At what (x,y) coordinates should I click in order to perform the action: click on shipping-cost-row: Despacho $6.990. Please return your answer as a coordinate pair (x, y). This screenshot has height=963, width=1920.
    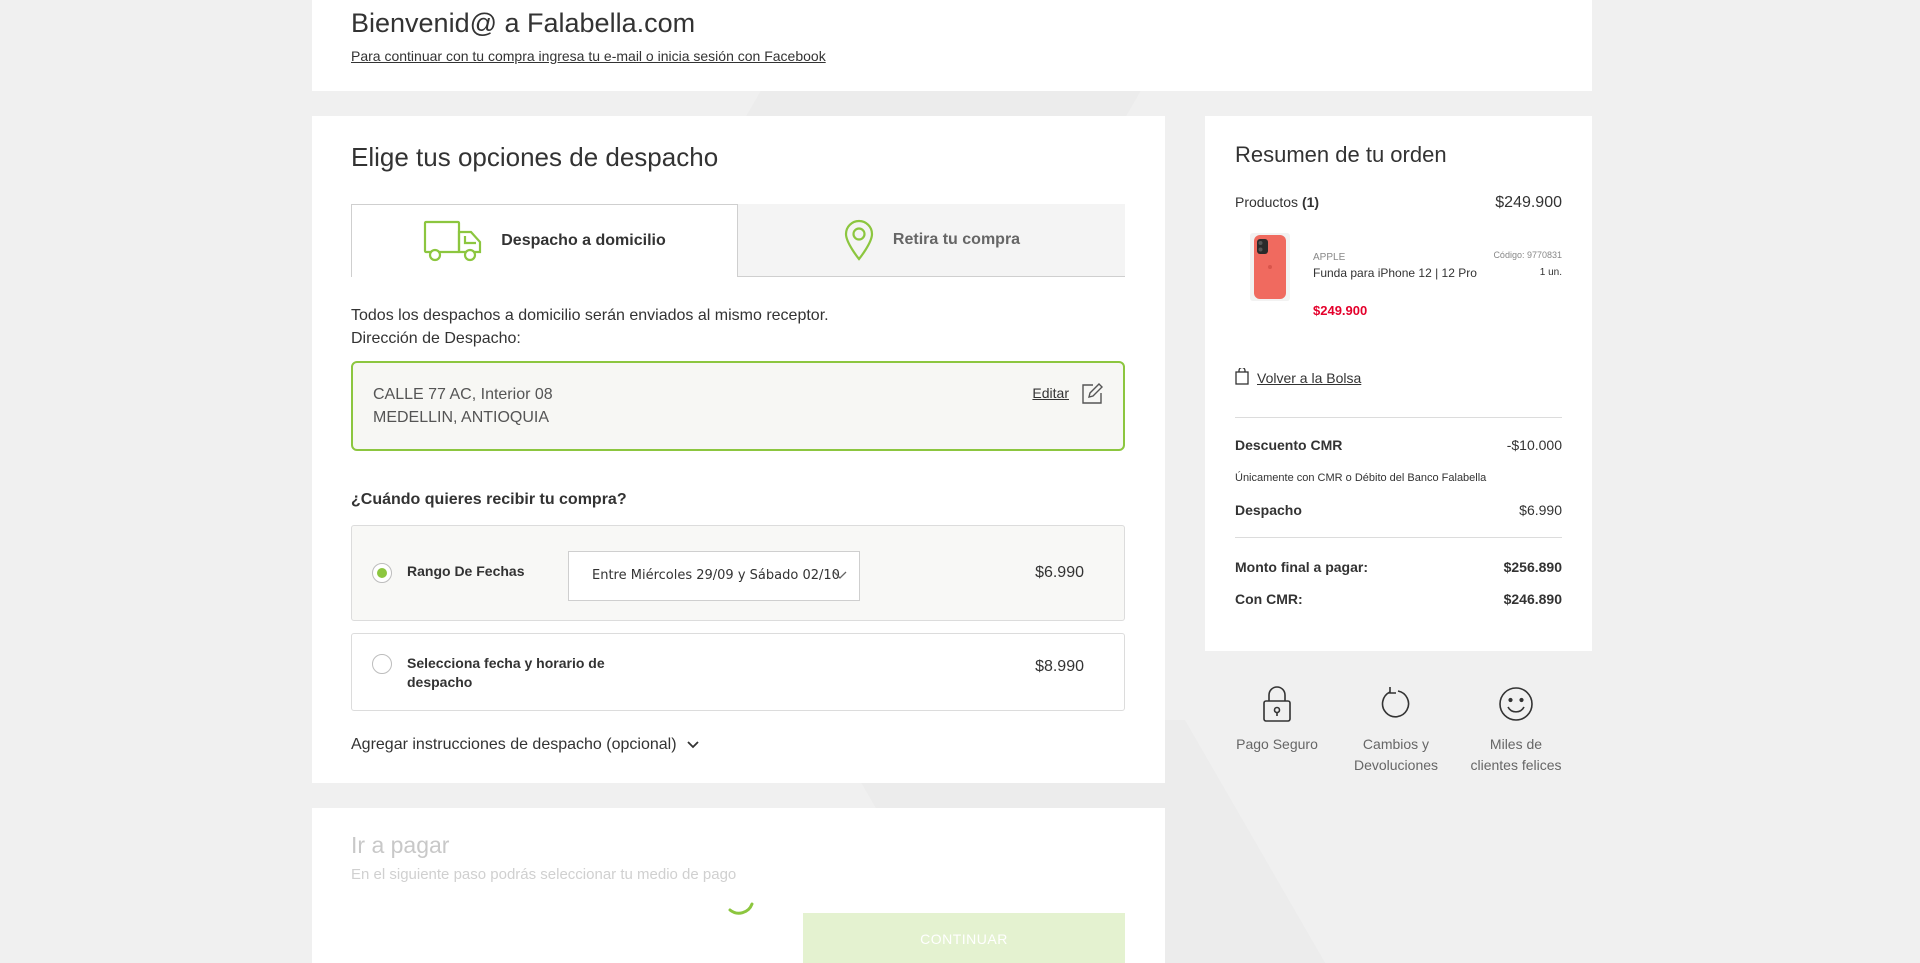
    Looking at the image, I should click on (1398, 510).